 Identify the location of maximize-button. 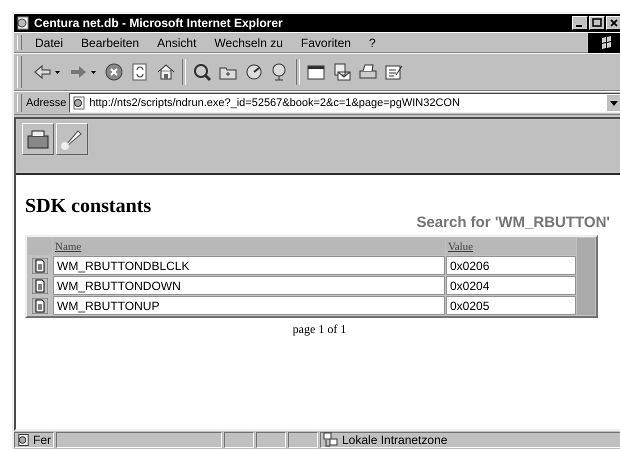
(597, 23).